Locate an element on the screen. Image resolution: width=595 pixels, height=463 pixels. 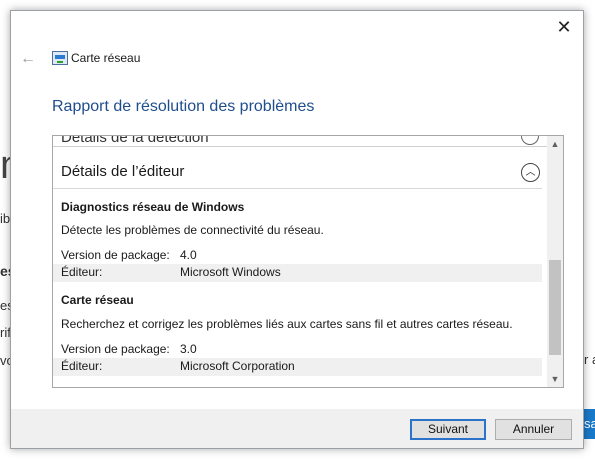
scrollbar-thumb is located at coordinates (555, 307).